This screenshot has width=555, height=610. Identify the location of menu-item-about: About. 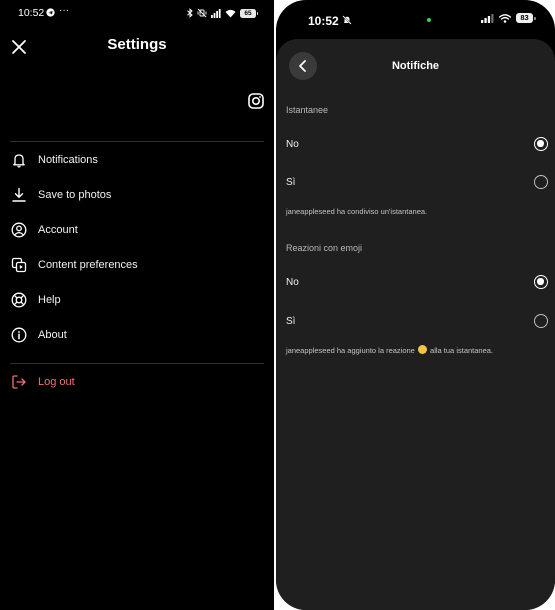
(137, 335).